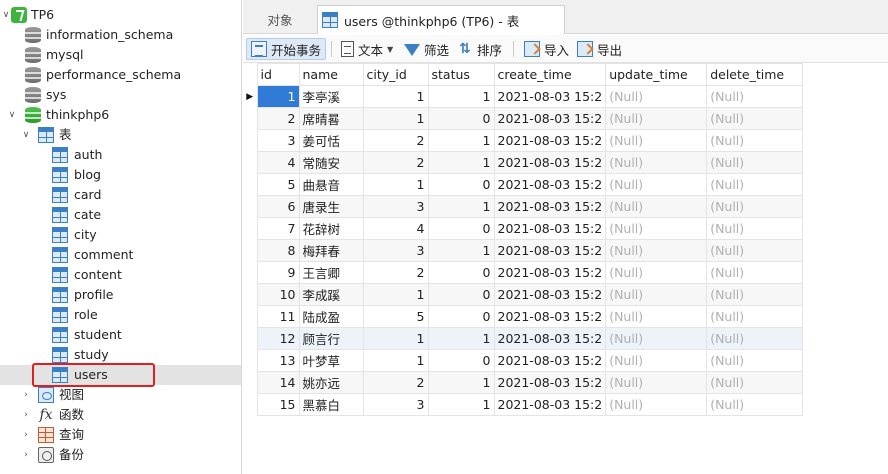  I want to click on sort-button: ⇅ 排序, so click(479, 49).